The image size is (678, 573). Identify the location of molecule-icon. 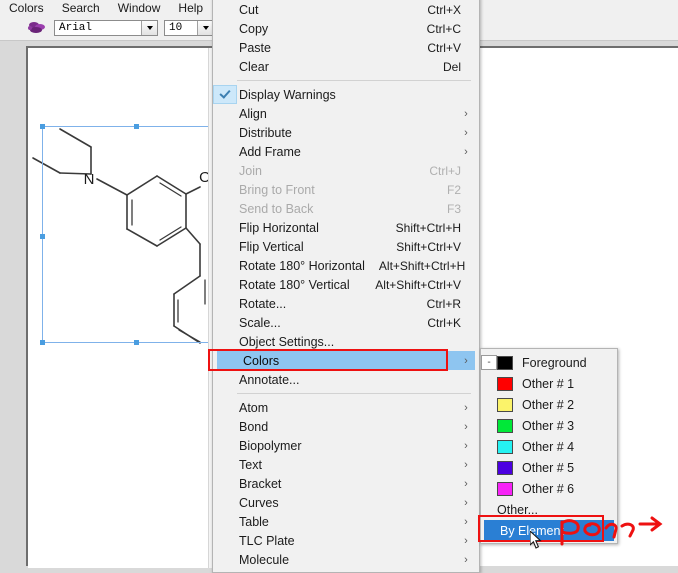
(37, 28).